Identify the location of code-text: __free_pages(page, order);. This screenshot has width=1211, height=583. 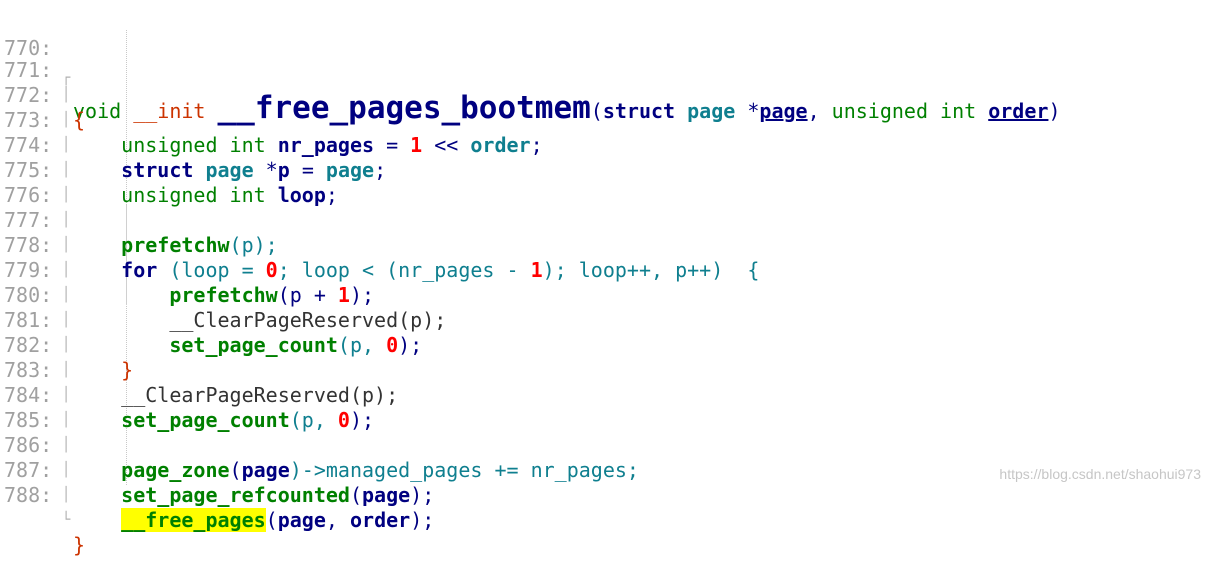
(253, 520).